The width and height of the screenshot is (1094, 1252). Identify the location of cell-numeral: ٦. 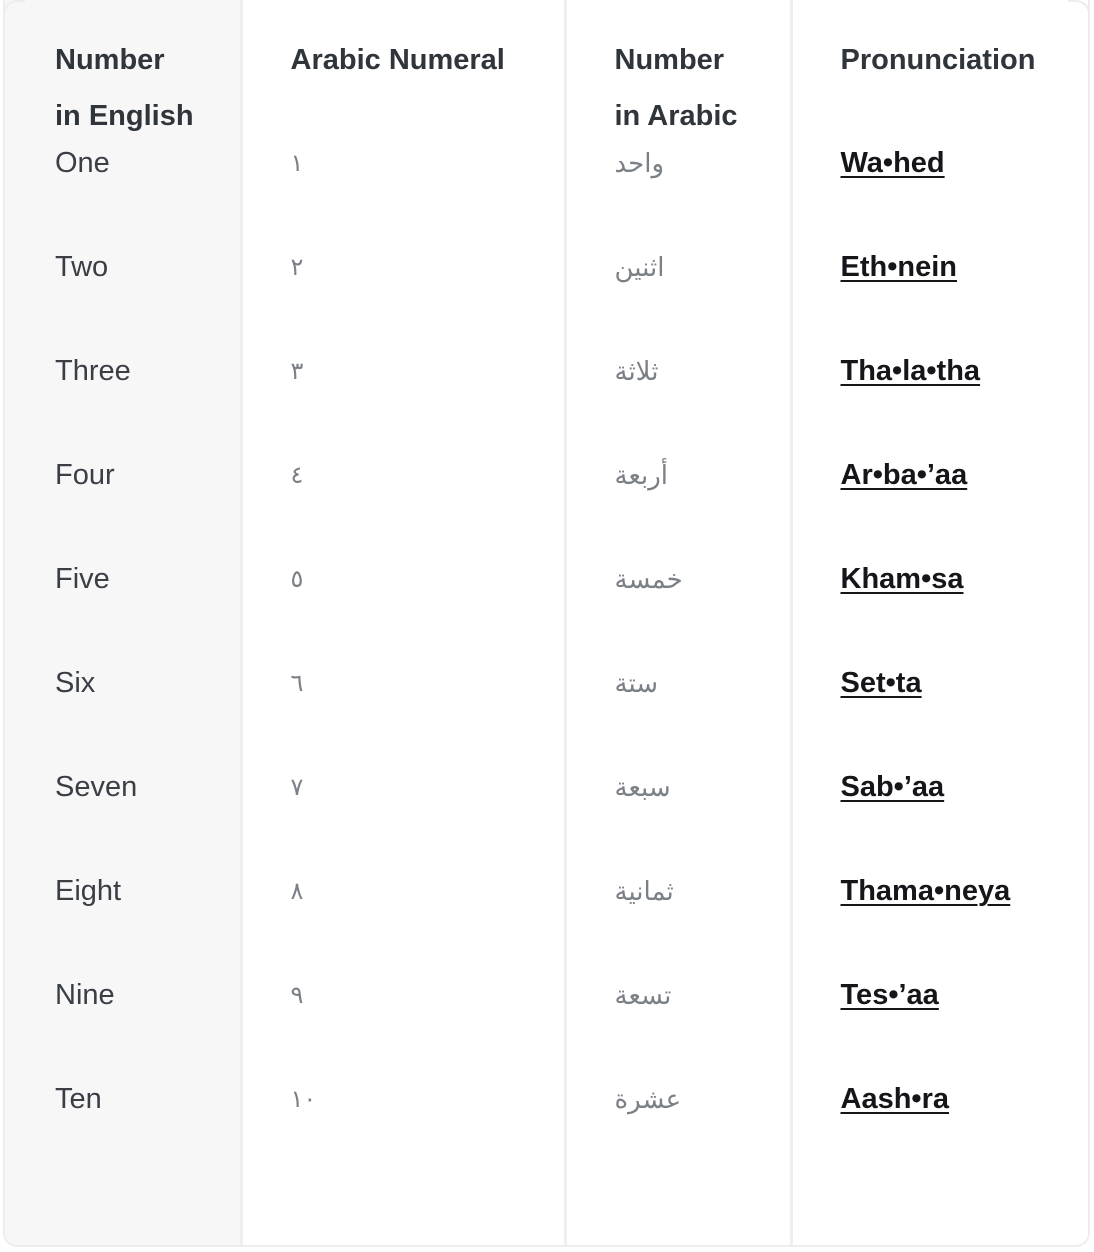
(404, 716).